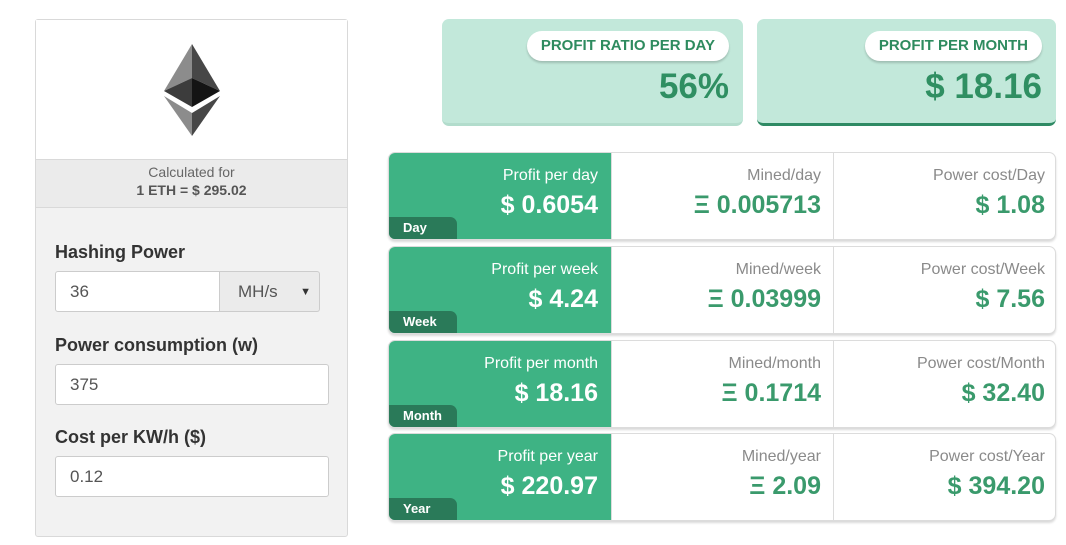 Image resolution: width=1066 pixels, height=545 pixels. Describe the element at coordinates (550, 175) in the screenshot. I see `profit-label: Profit per day` at that location.